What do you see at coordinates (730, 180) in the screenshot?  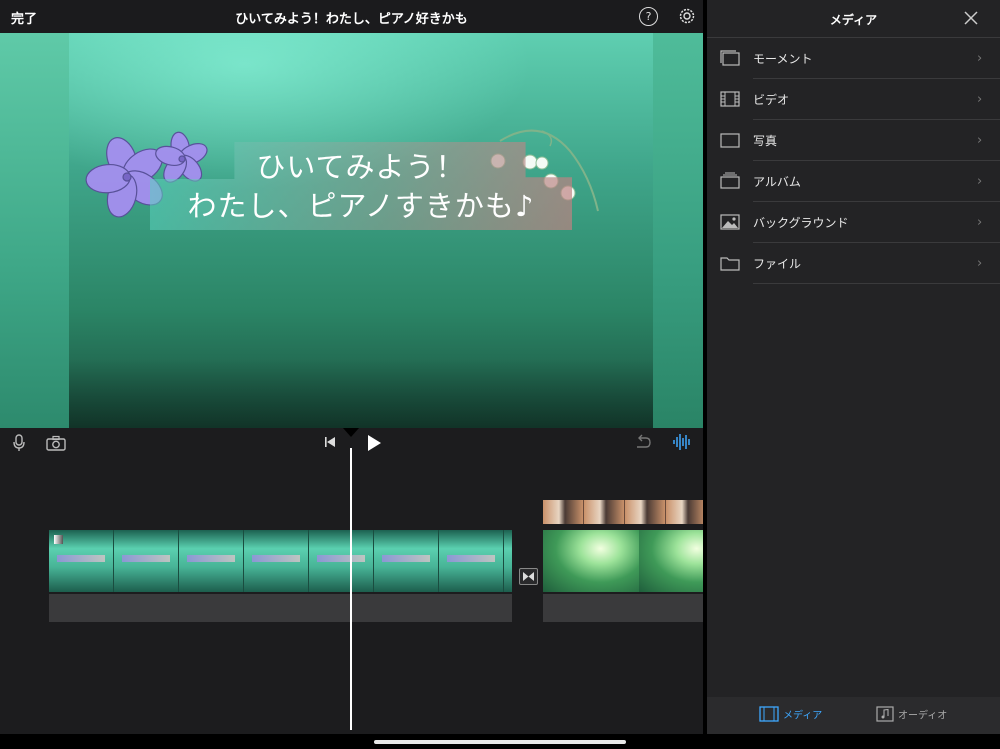 I see `album-icon` at bounding box center [730, 180].